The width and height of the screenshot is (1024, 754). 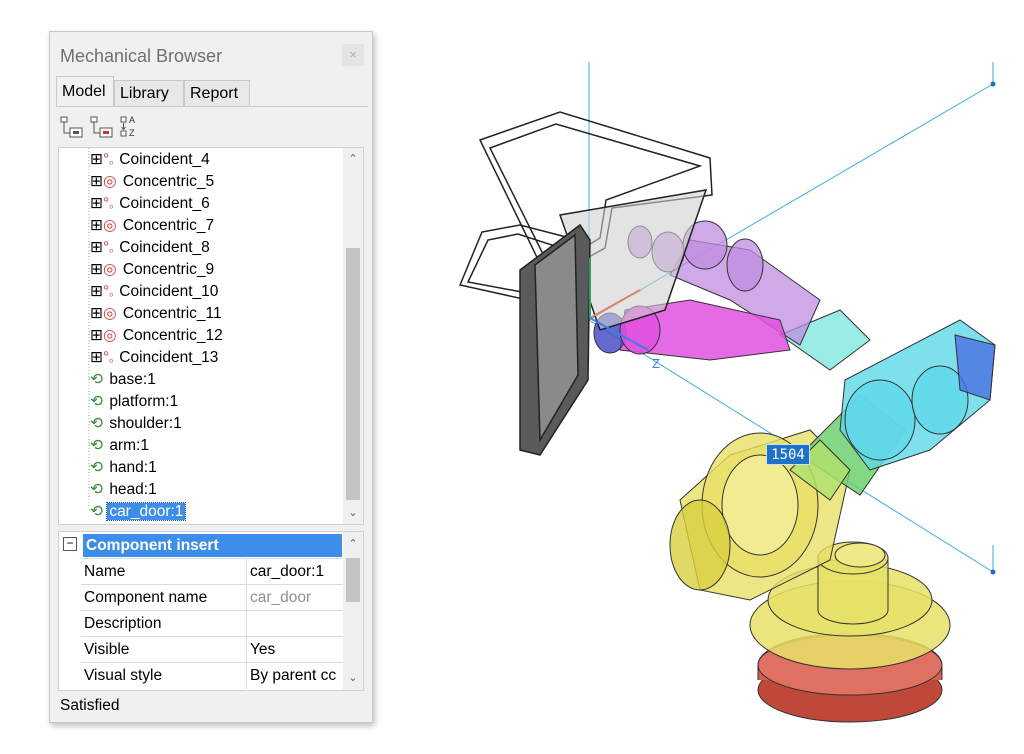 I want to click on expand-tree-icon, so click(x=73, y=128).